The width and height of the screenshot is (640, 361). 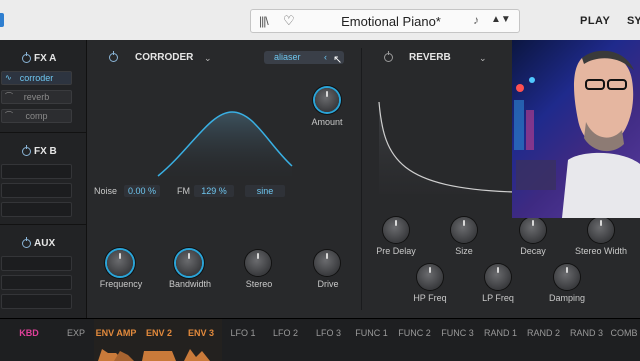 I want to click on presenter-video-image, so click(x=577, y=134).